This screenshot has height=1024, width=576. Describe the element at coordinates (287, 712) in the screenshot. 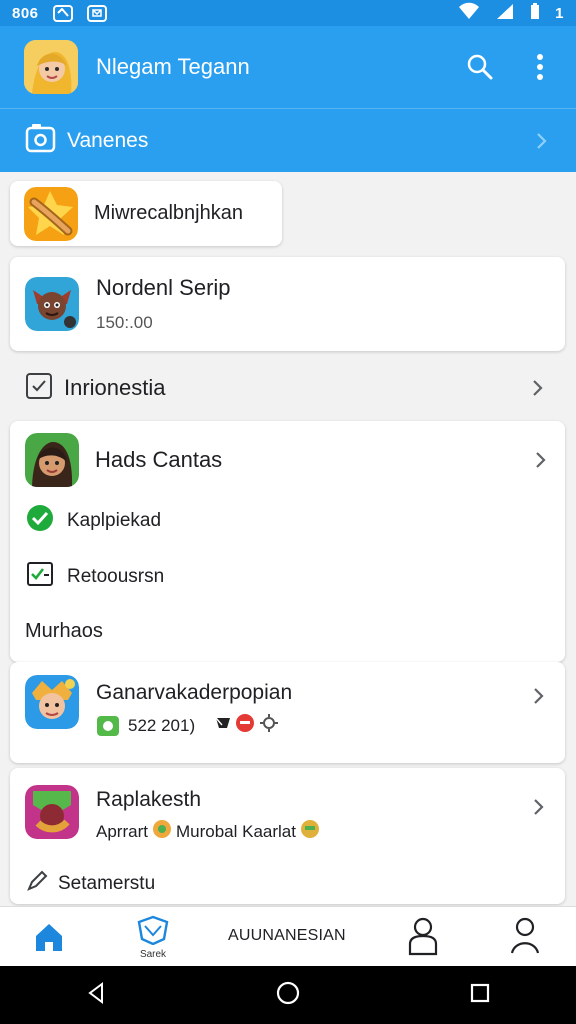

I see `game-card: Ganarvakaderpopian 522 201)` at that location.